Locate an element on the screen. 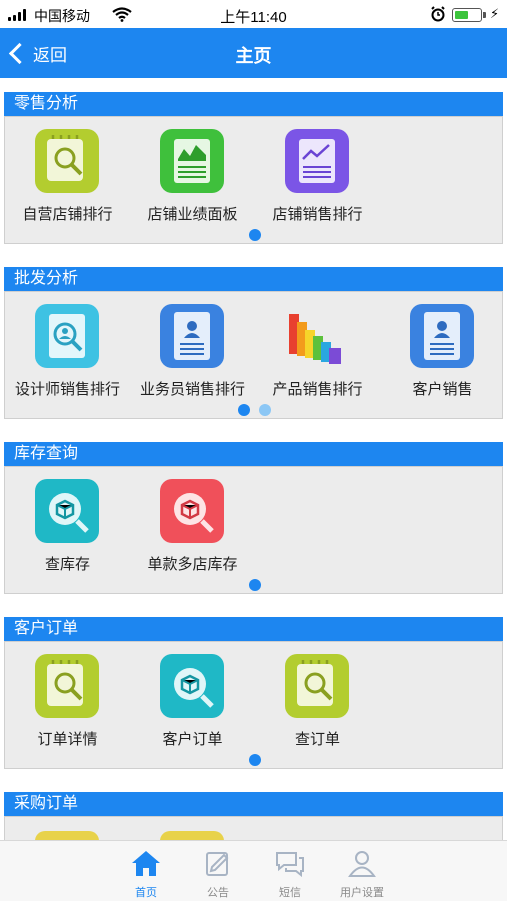  status-bar: 中国移动 上午11:40 ⚡ is located at coordinates (253, 14).